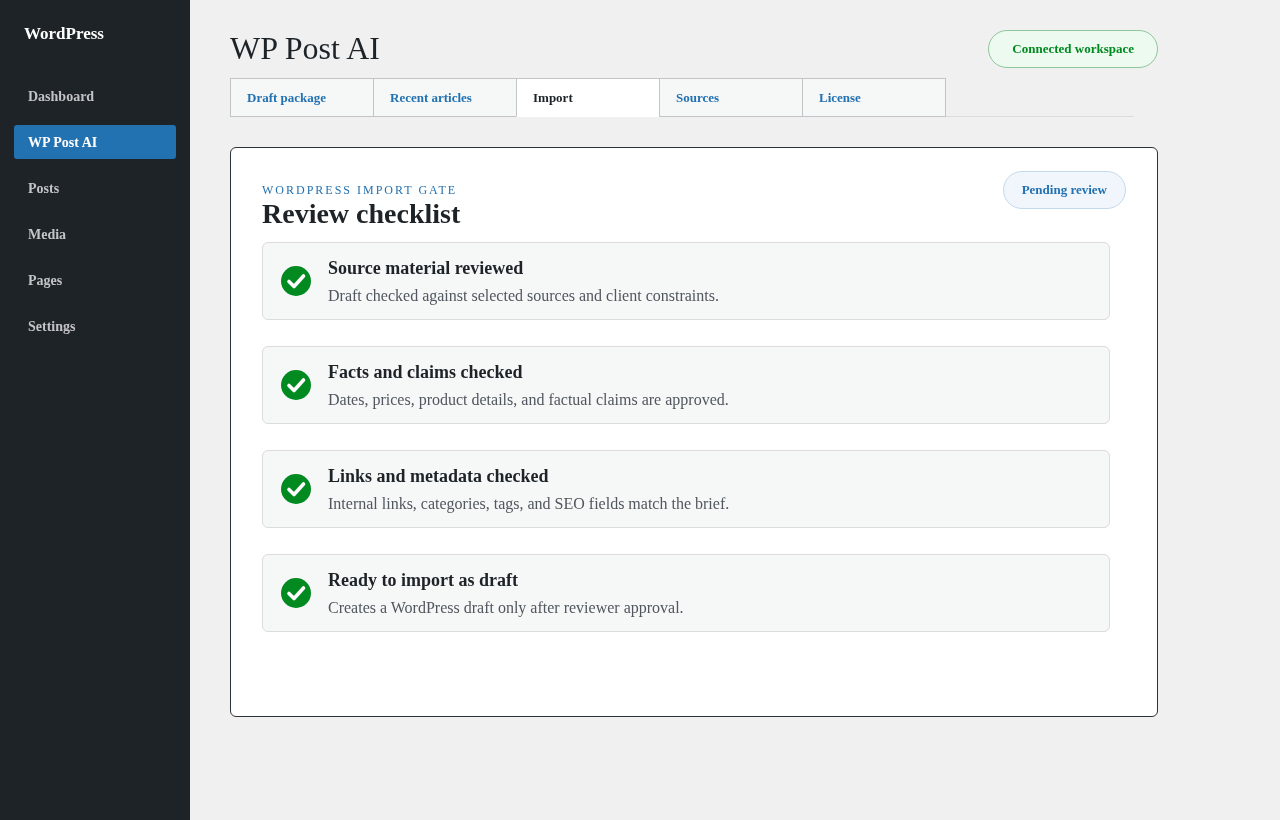 Image resolution: width=1280 pixels, height=820 pixels. Describe the element at coordinates (1064, 190) in the screenshot. I see `status-badge: Pending review` at that location.